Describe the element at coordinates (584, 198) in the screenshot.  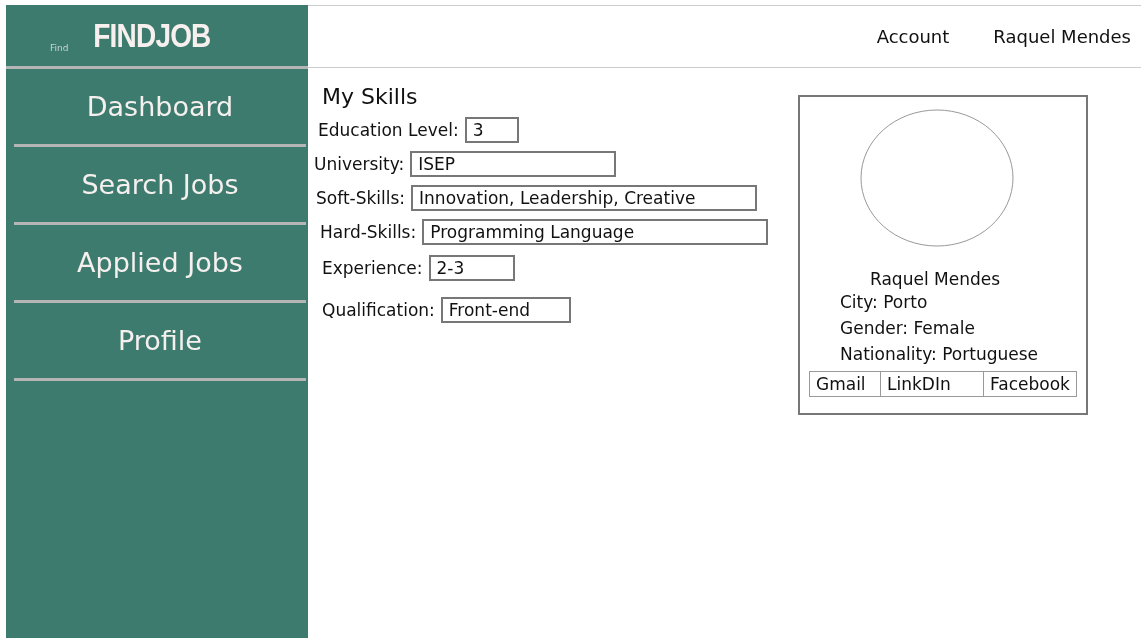
I see `input-field: Innovation, Leadership, Creative` at that location.